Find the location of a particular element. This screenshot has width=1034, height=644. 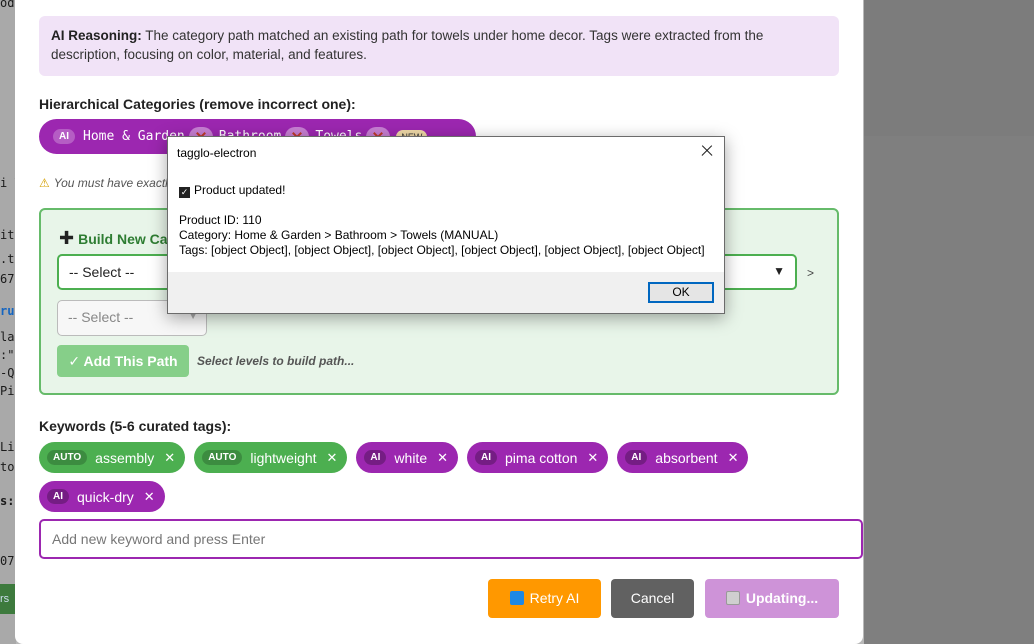

bg-fragment: Li is located at coordinates (7, 447).